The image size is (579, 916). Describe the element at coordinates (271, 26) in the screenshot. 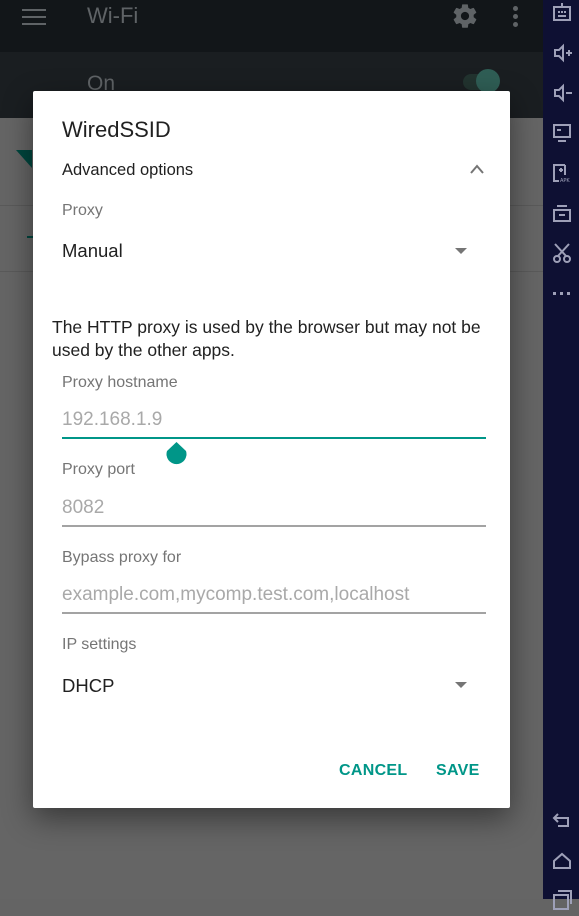

I see `app-bar: Wi-Fi` at that location.